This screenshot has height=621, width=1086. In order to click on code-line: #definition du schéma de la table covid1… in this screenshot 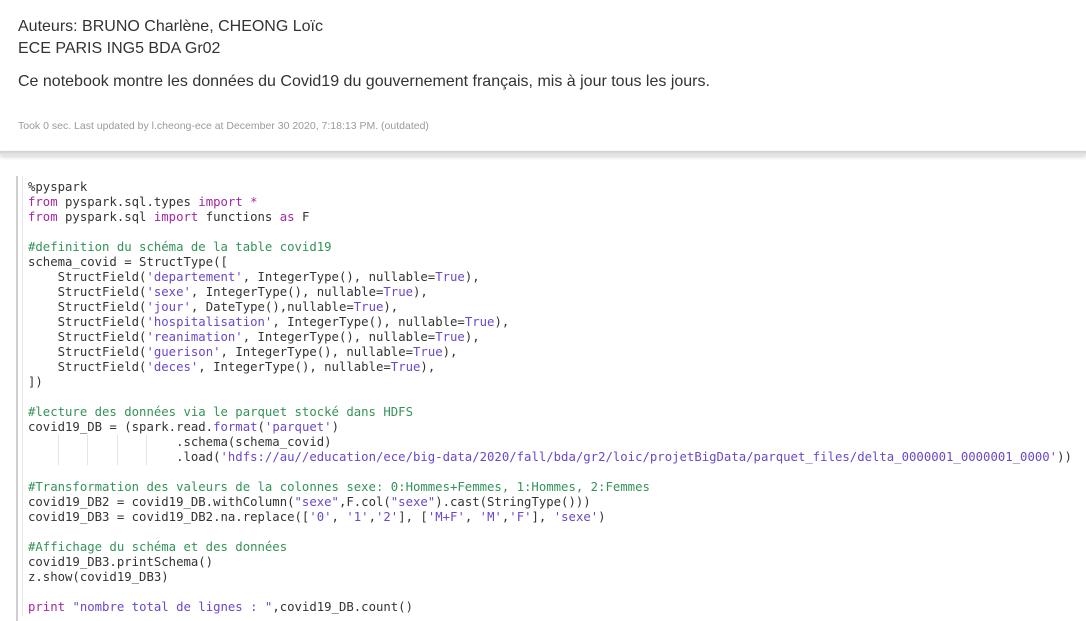, I will do `click(550, 247)`.